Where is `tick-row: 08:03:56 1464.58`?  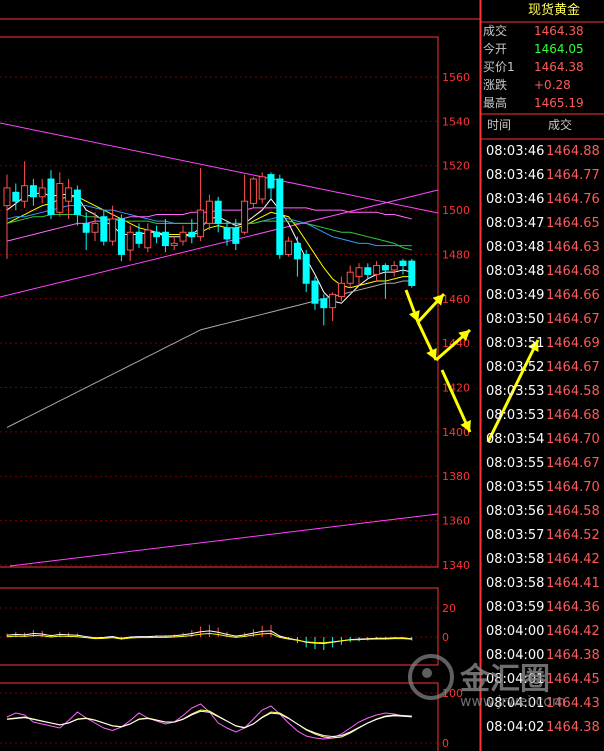 tick-row: 08:03:56 1464.58 is located at coordinates (542, 512).